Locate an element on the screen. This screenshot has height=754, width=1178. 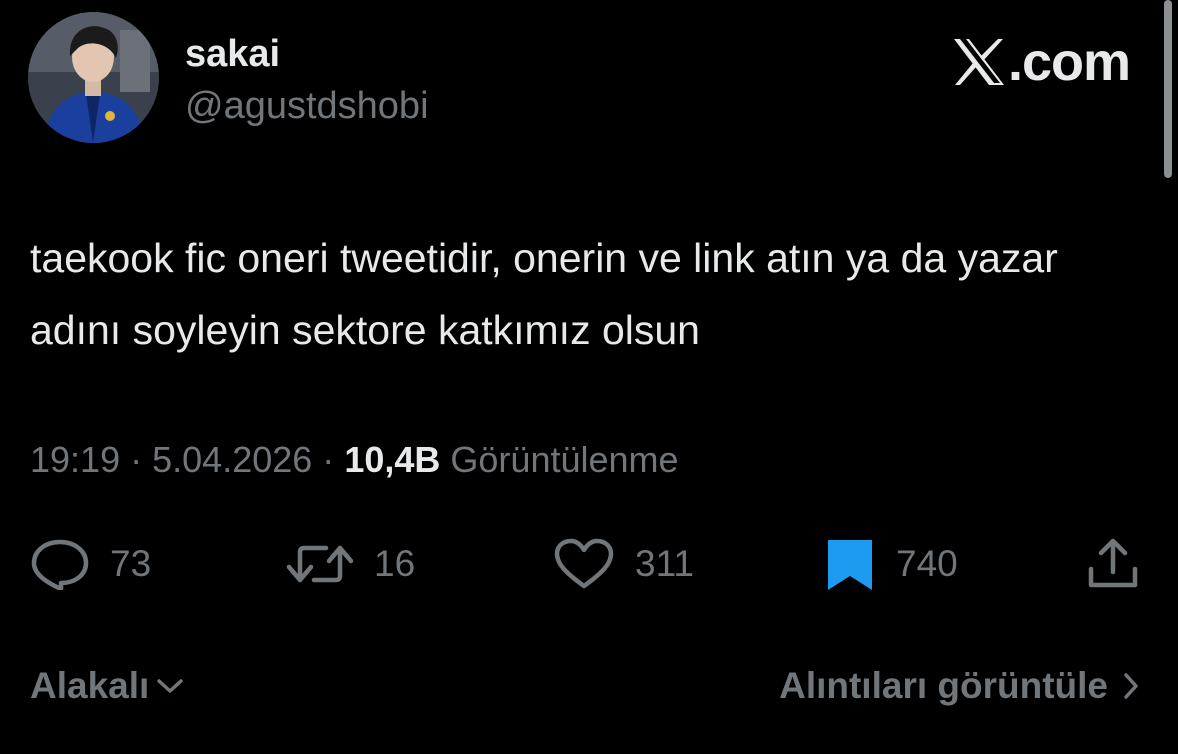
scrollbar is located at coordinates (1168, 89).